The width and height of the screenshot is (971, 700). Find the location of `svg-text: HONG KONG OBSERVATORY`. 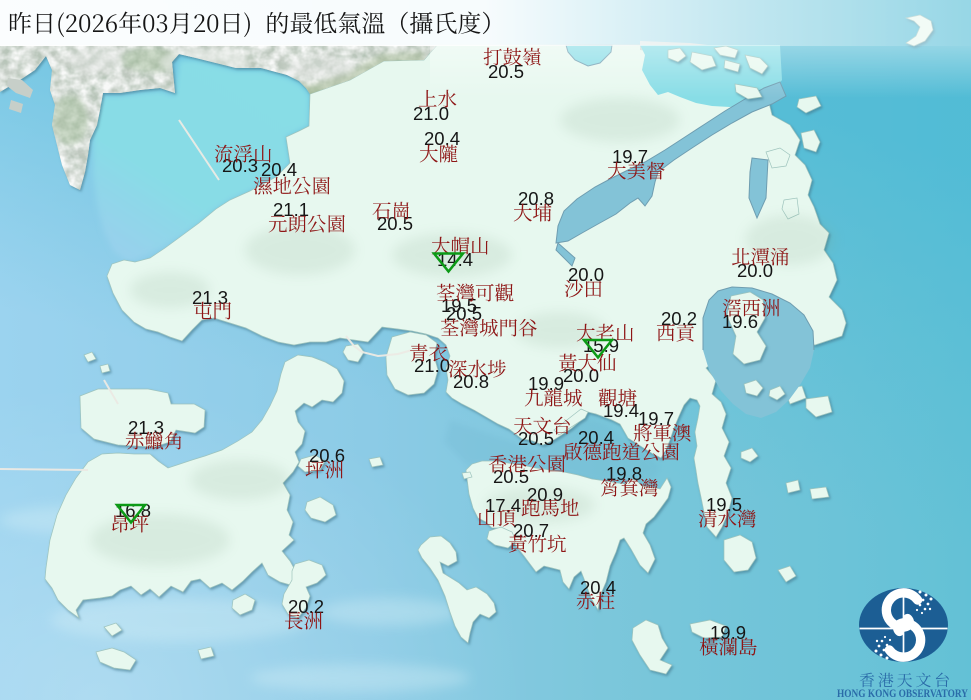

svg-text: HONG KONG OBSERVATORY is located at coordinates (902, 693).